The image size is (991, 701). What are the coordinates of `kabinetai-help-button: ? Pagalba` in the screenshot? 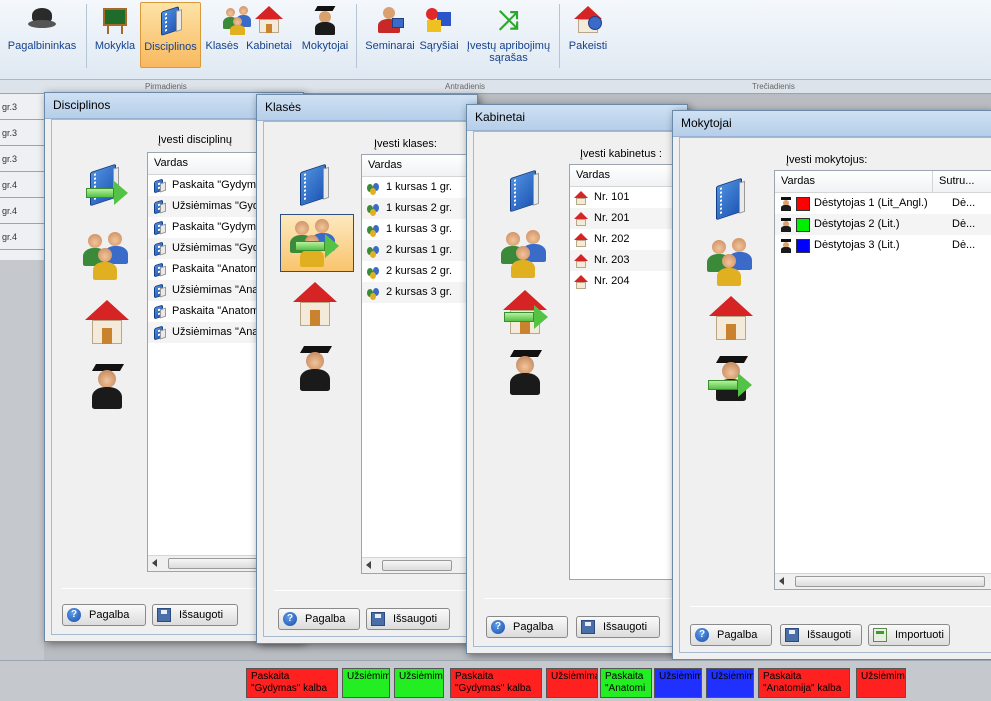 It's located at (527, 627).